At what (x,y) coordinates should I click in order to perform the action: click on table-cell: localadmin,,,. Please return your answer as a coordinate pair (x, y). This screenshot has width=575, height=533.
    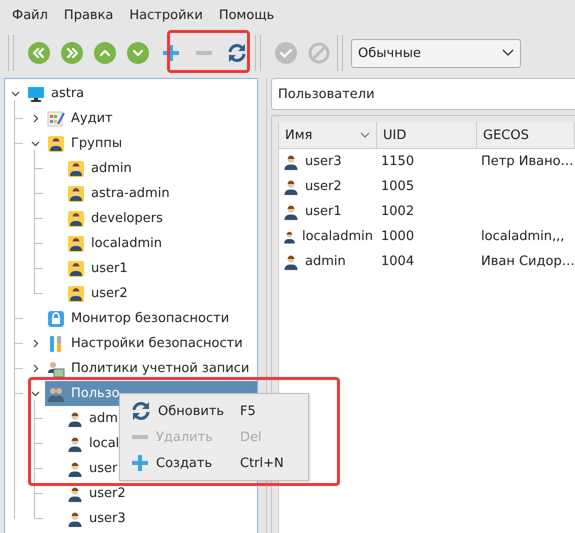
    Looking at the image, I should click on (522, 236).